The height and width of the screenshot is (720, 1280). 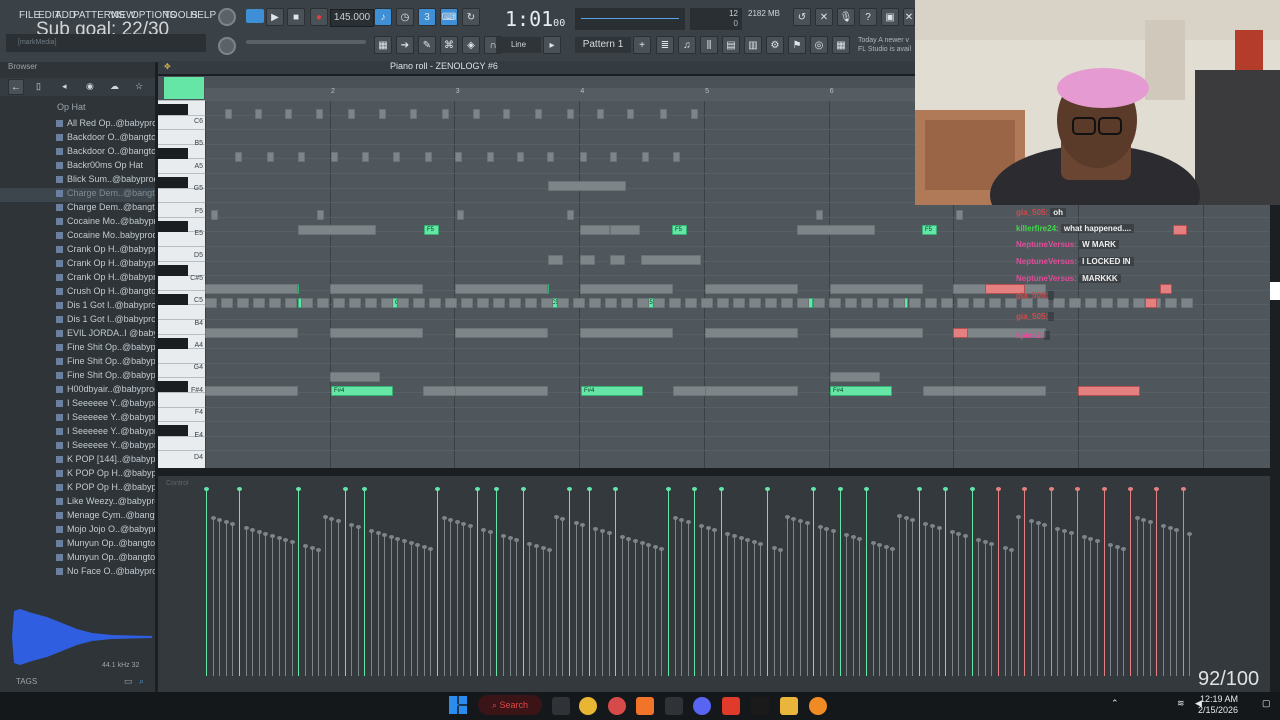 What do you see at coordinates (612, 391) in the screenshot?
I see `note-selected: F#4` at bounding box center [612, 391].